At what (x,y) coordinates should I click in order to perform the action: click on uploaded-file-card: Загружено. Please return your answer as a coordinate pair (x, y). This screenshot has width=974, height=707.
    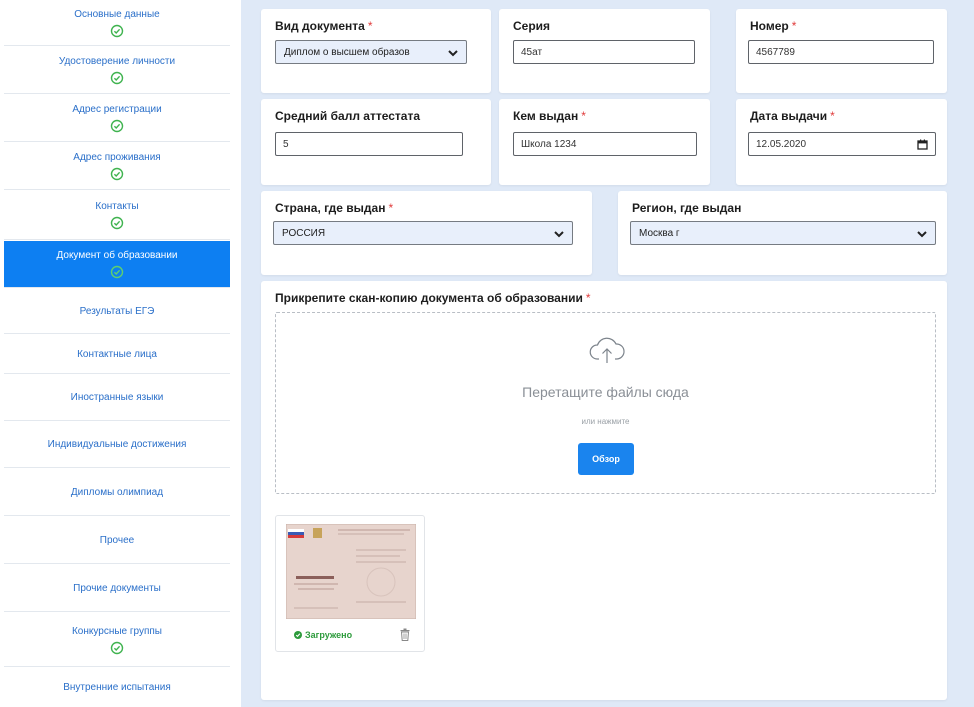
    Looking at the image, I should click on (350, 583).